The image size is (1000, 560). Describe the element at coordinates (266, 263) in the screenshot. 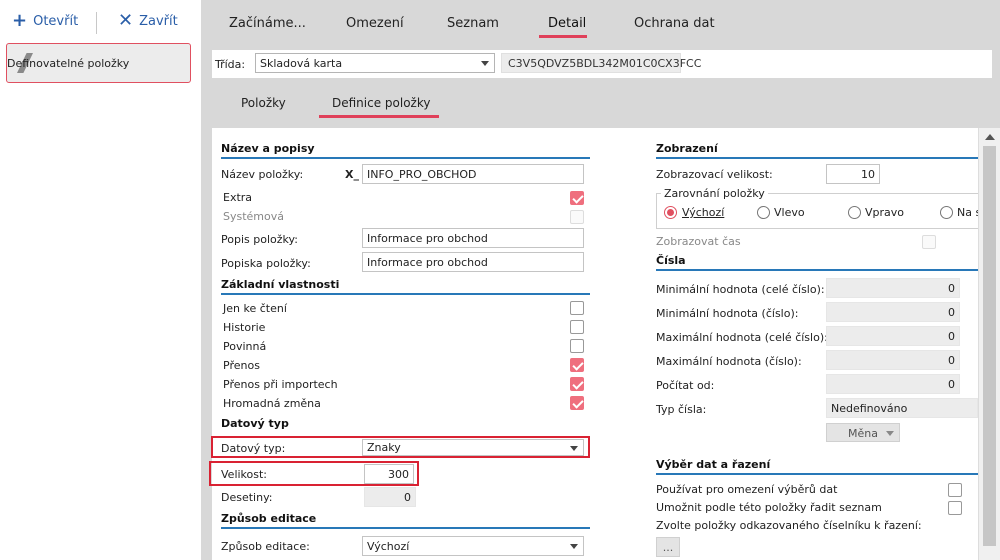

I see `caption-label: Popiska položky:` at that location.